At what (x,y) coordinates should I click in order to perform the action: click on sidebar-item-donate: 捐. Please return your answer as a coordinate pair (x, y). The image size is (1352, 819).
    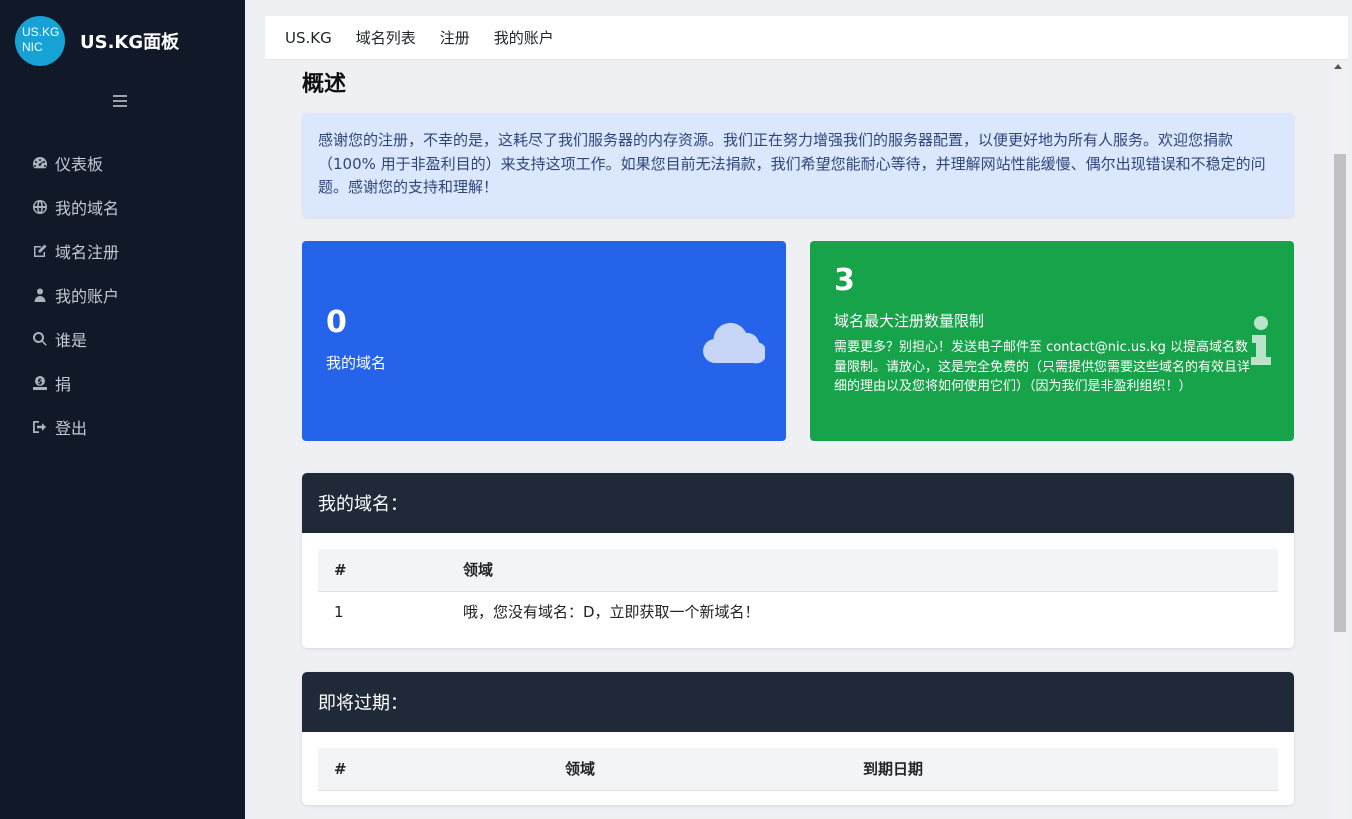
    Looking at the image, I should click on (122, 383).